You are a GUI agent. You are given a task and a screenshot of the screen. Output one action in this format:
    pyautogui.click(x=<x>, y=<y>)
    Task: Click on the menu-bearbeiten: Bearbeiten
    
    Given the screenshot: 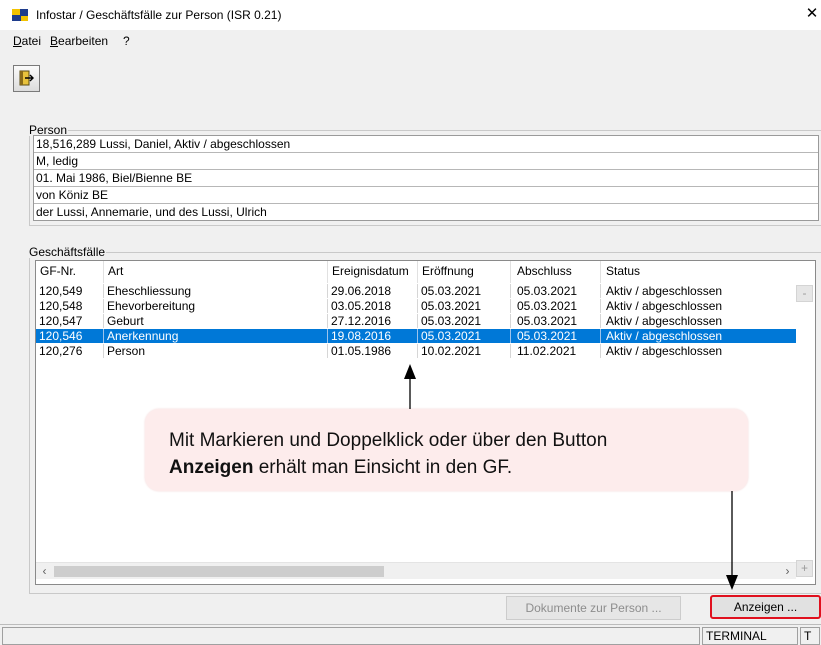 What is the action you would take?
    pyautogui.click(x=79, y=41)
    